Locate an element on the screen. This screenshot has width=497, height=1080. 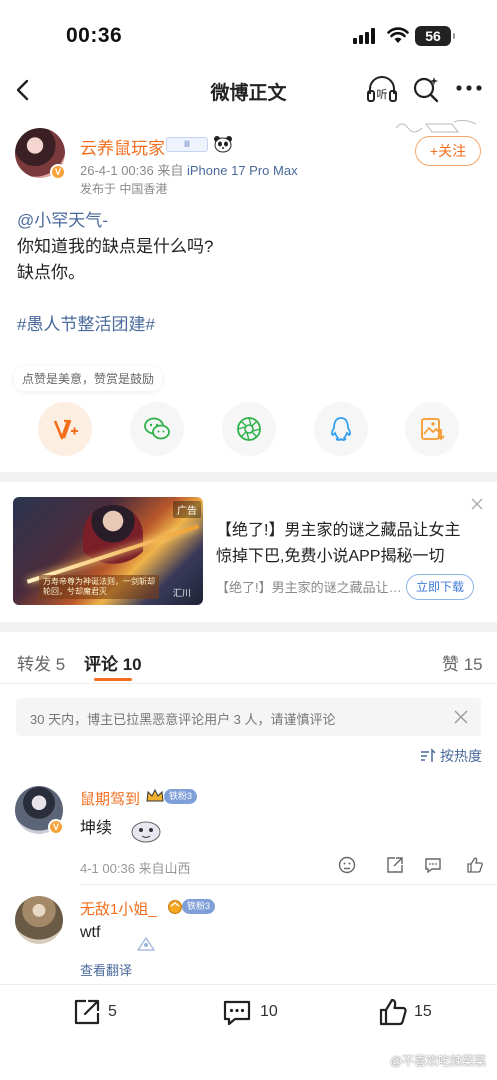
watermark: @不喜欢吃辣菜菜 is located at coordinates (438, 1061).